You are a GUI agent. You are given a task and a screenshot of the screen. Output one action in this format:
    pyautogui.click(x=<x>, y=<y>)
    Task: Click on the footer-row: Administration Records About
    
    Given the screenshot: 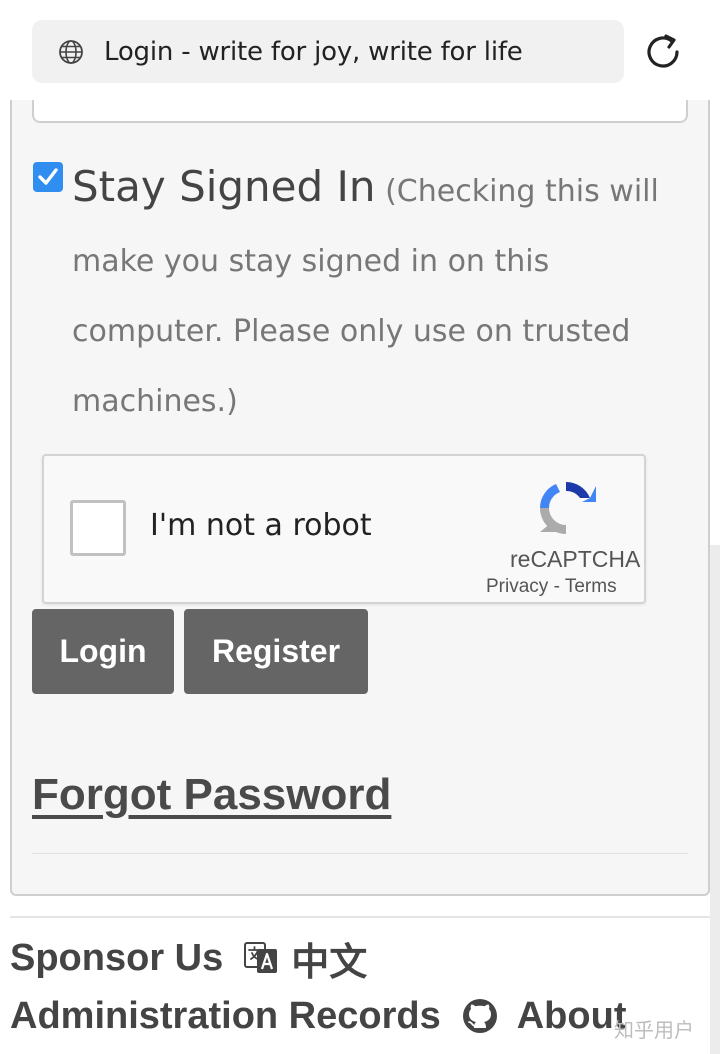 What is the action you would take?
    pyautogui.click(x=318, y=1016)
    